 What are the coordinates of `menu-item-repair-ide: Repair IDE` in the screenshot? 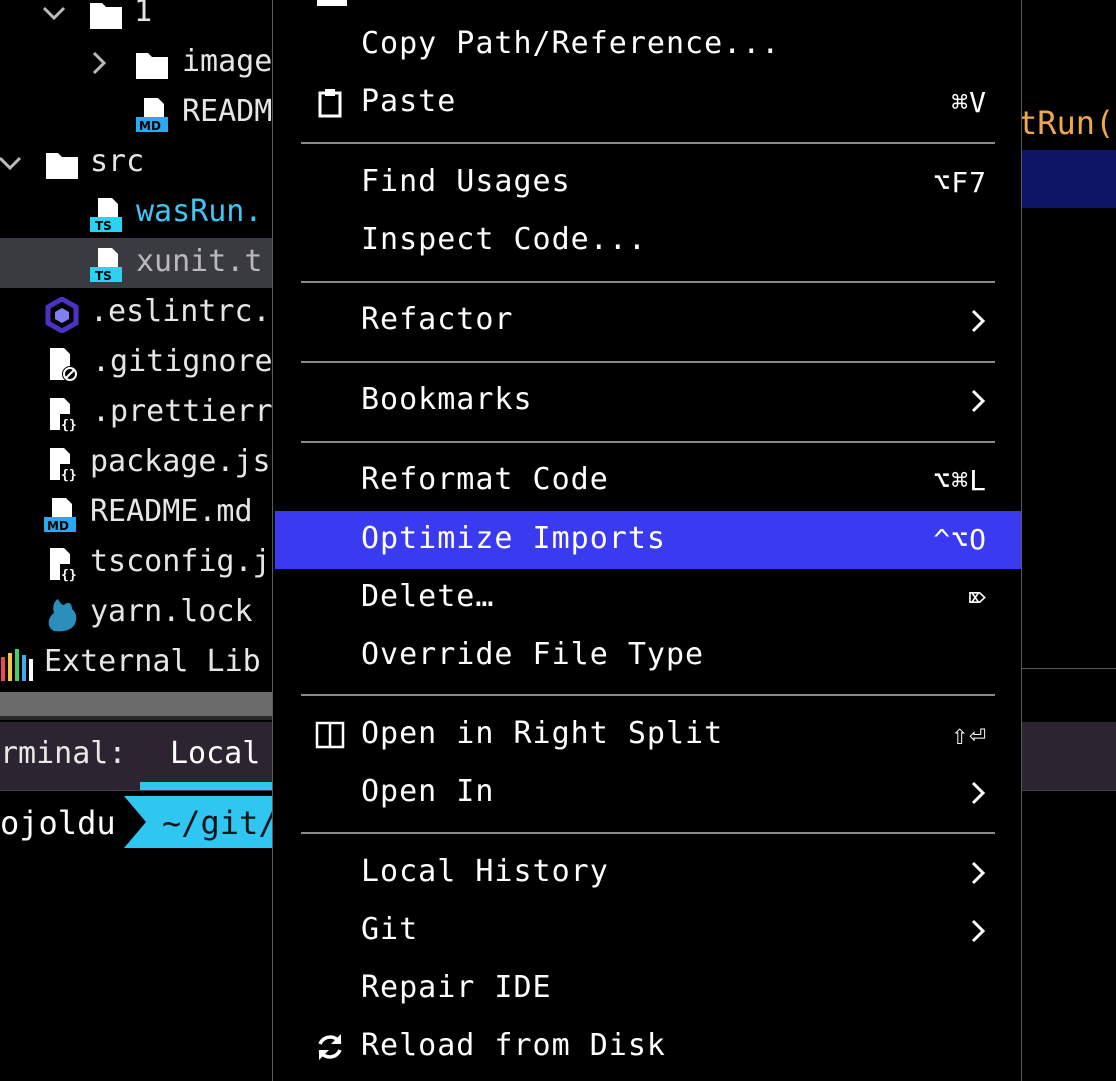 It's located at (648, 989).